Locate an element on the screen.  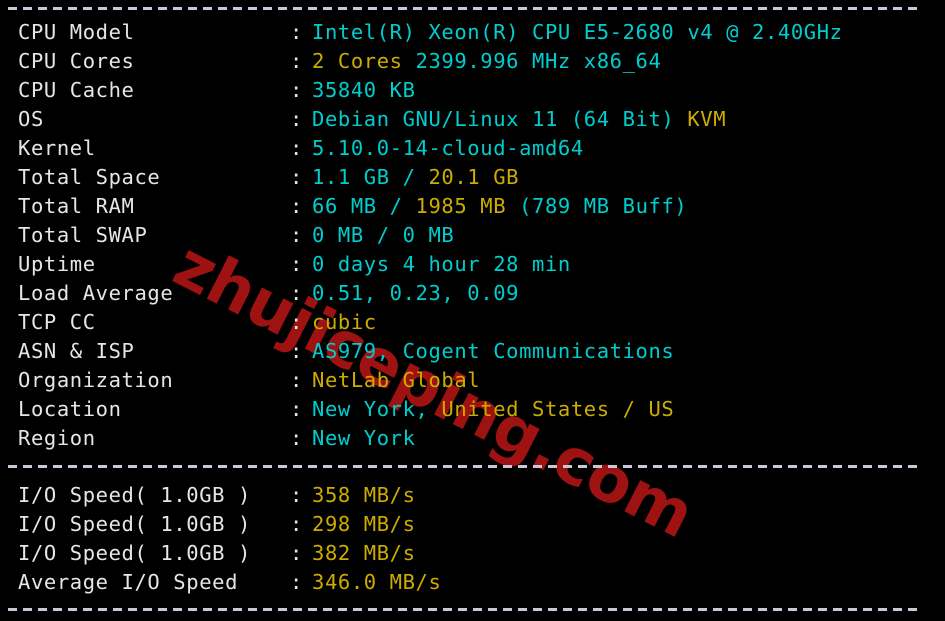
system-info-label: Kernel is located at coordinates (57, 148).